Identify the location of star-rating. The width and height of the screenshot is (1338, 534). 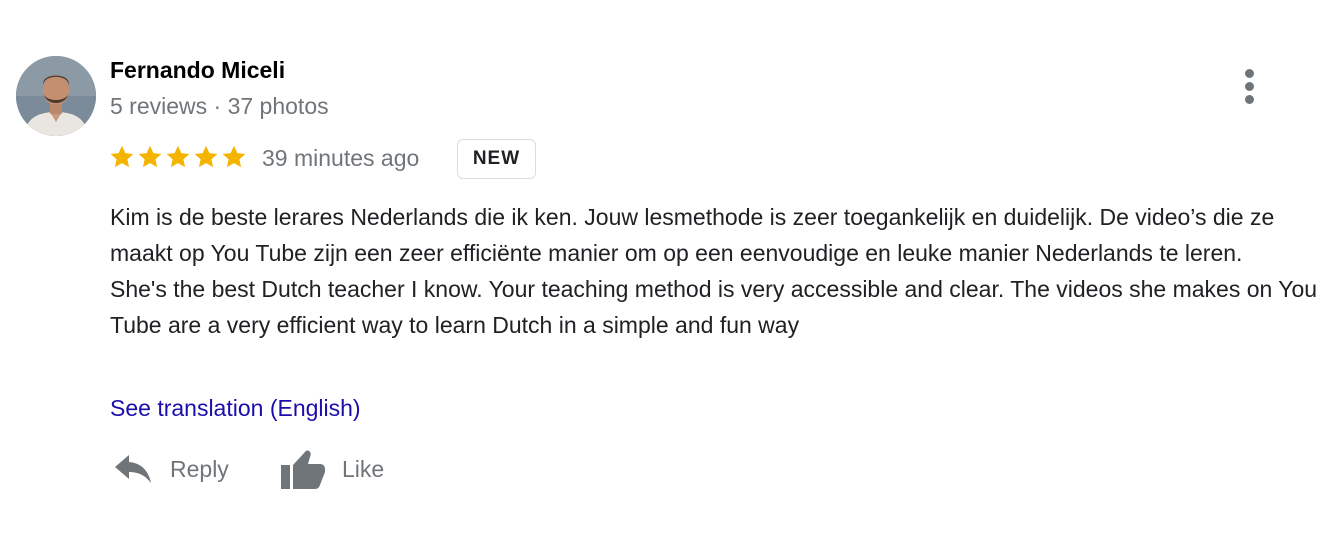
(178, 157).